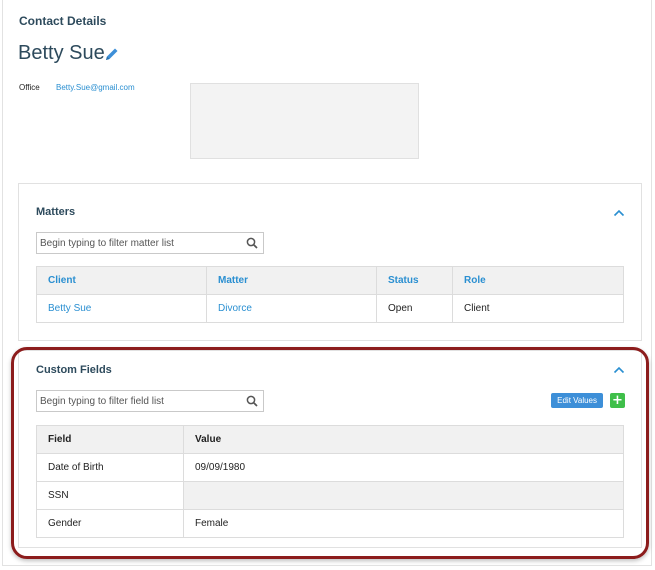 Image resolution: width=655 pixels, height=570 pixels. What do you see at coordinates (291, 308) in the screenshot?
I see `matter-name-link: Divorce` at bounding box center [291, 308].